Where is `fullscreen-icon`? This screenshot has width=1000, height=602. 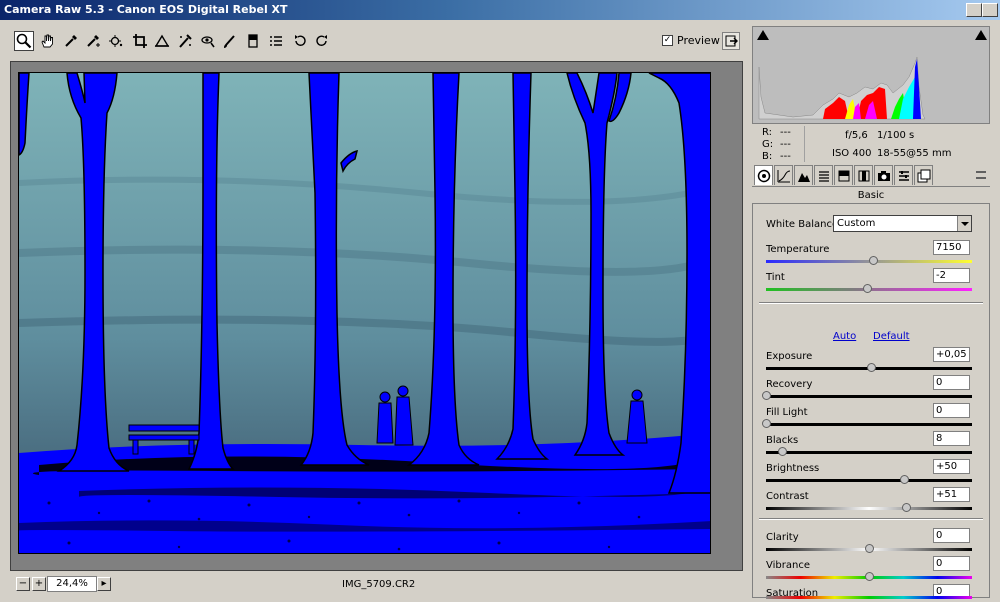
fullscreen-icon is located at coordinates (731, 41).